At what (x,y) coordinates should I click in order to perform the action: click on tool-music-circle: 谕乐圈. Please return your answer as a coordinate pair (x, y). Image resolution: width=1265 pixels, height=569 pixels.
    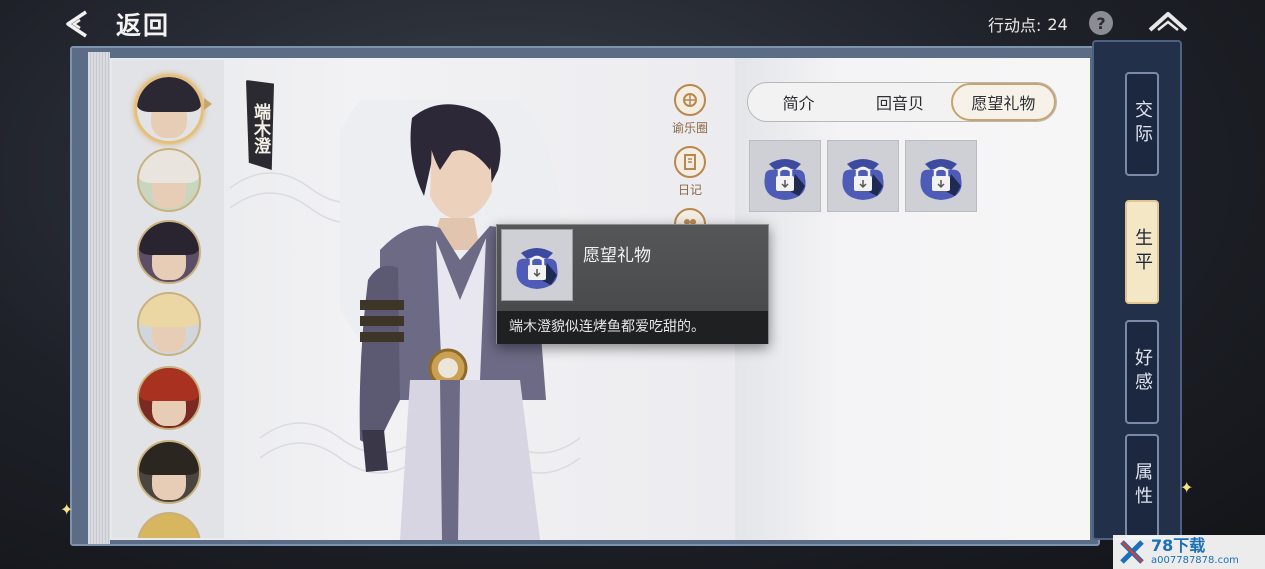
    Looking at the image, I should click on (690, 110).